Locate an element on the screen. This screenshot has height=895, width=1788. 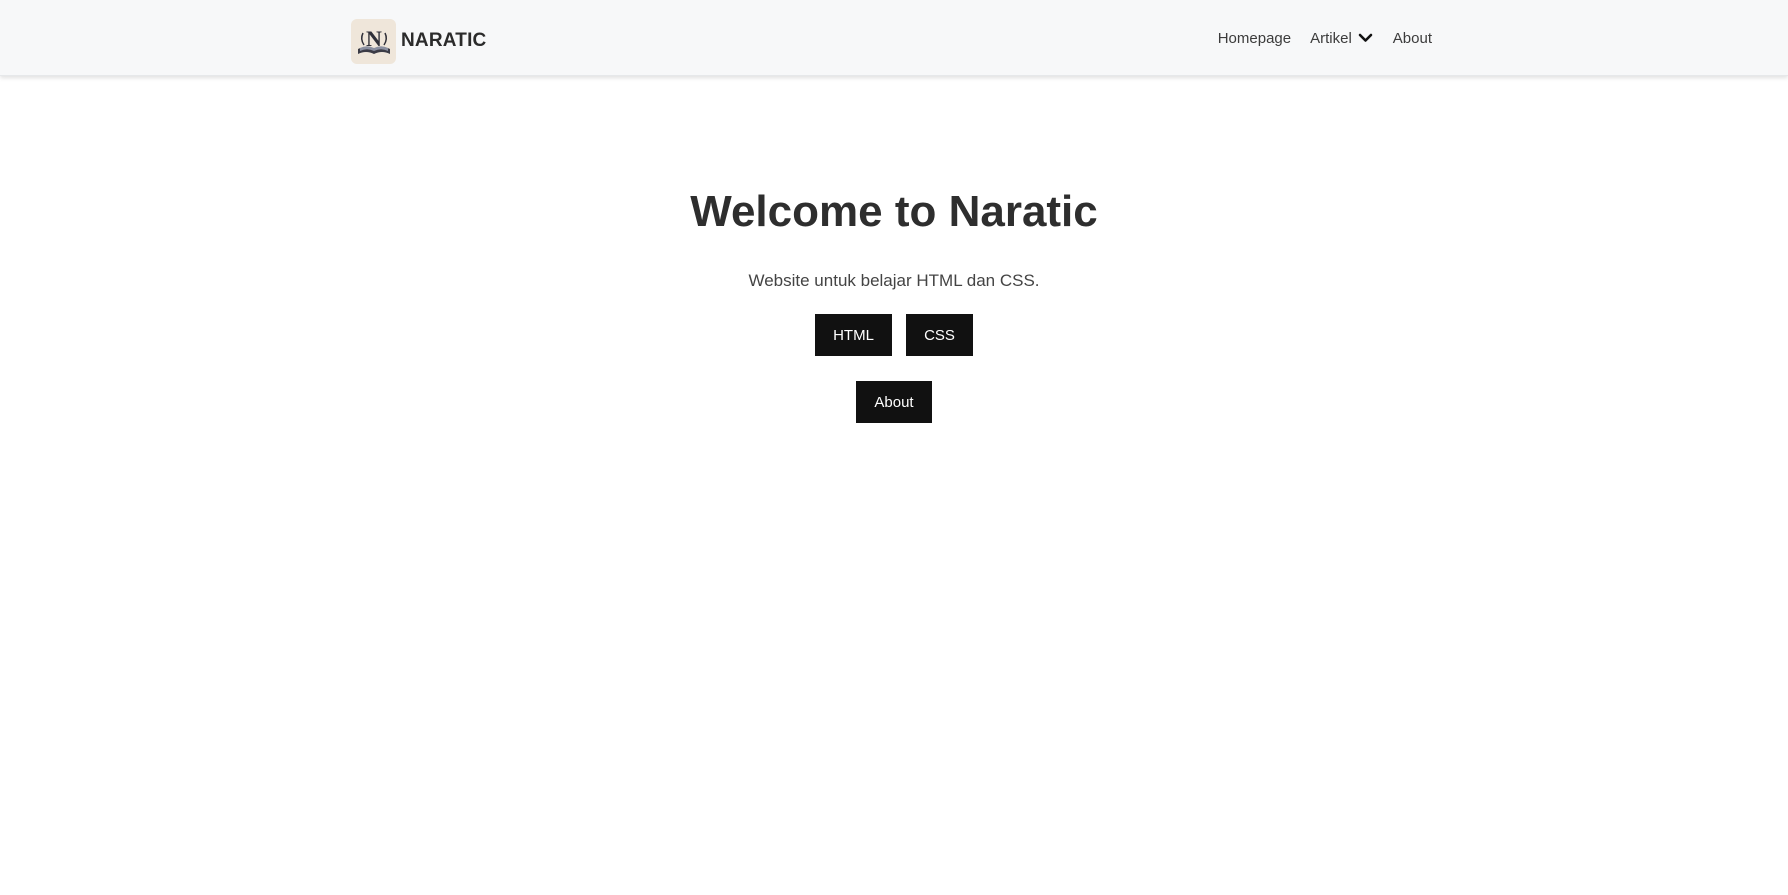
chevron-down-icon is located at coordinates (1365, 38).